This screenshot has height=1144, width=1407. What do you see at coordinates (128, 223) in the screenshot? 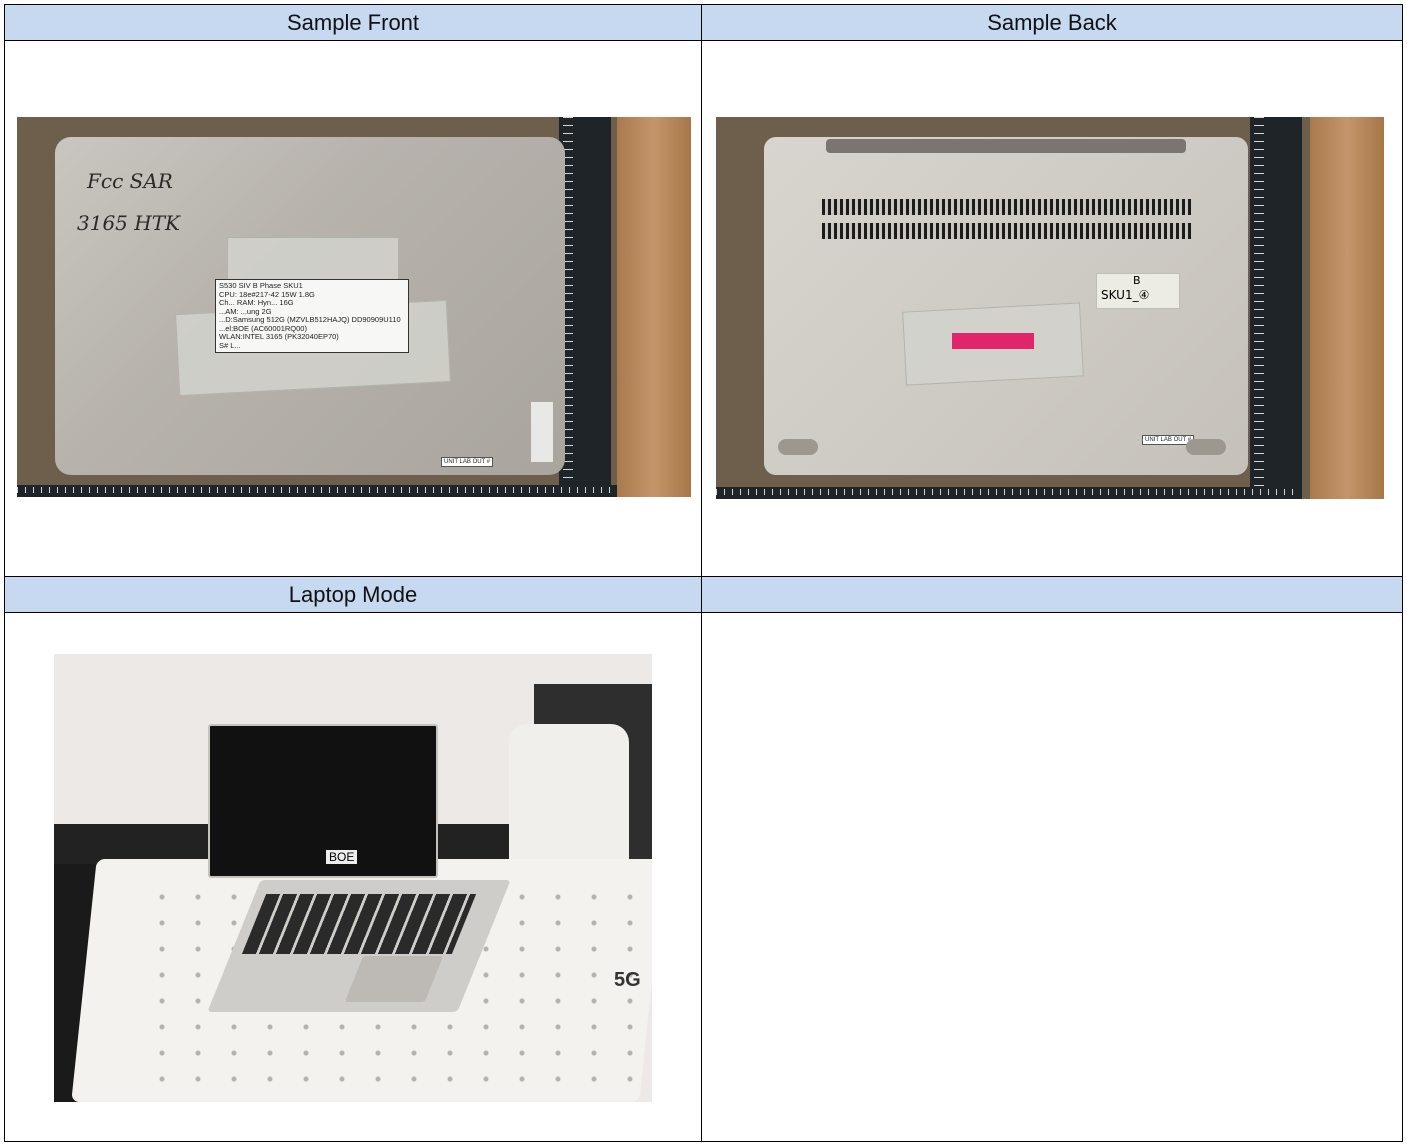
I see `handwriting-line-2: 3165 HTK` at bounding box center [128, 223].